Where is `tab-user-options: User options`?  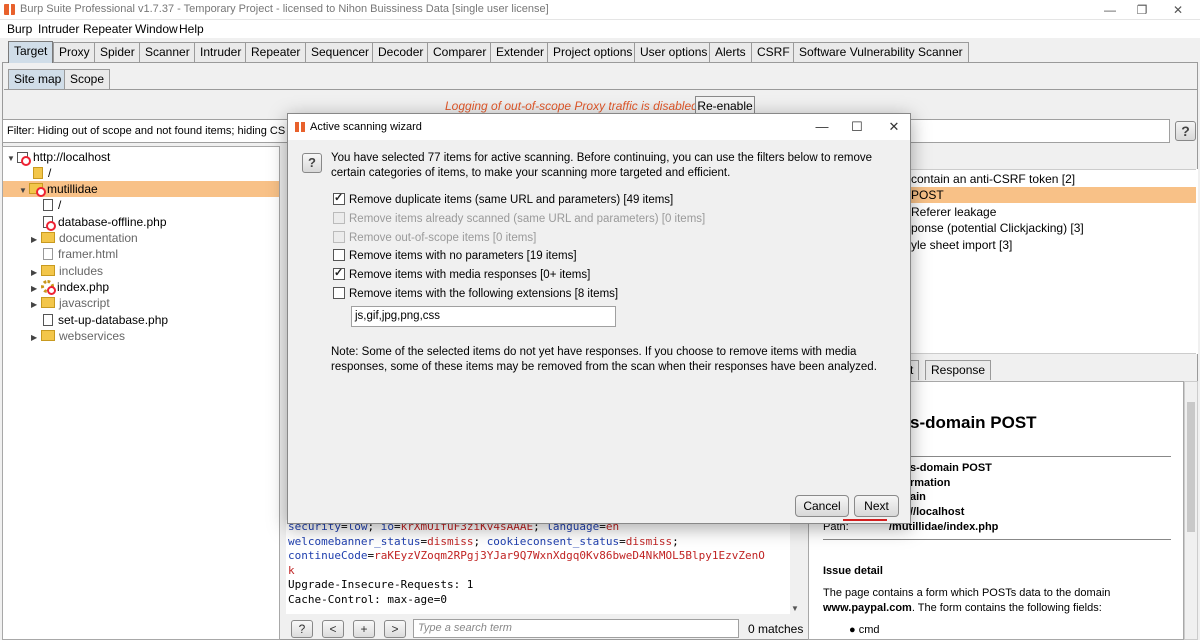 tab-user-options: User options is located at coordinates (674, 52).